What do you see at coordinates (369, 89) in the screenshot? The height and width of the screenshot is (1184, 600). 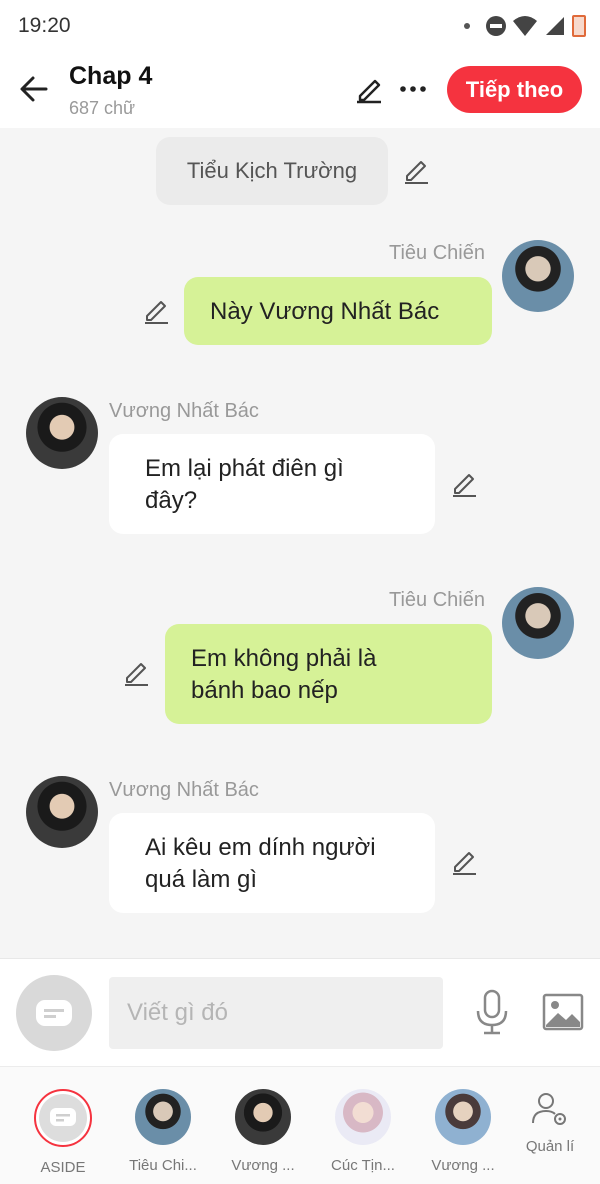 I see `edit-chapter-pencil-icon` at bounding box center [369, 89].